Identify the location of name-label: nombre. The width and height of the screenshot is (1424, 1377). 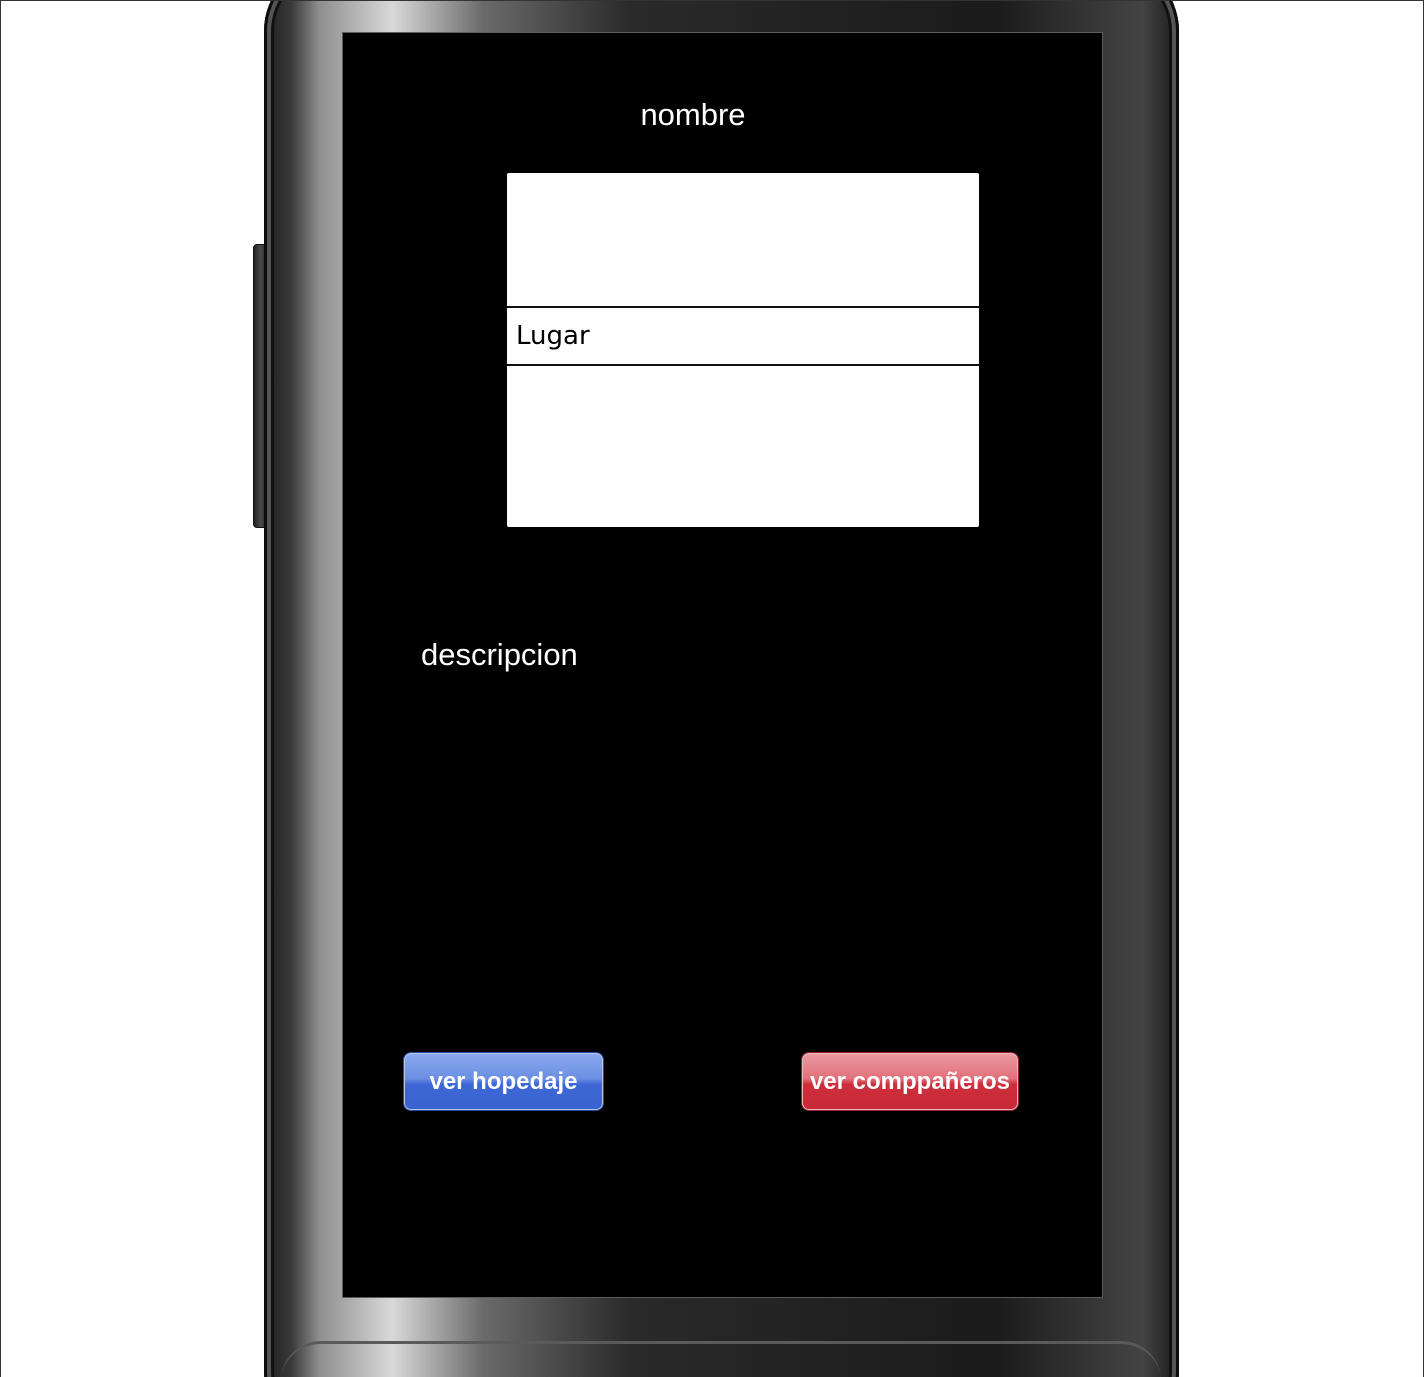
(693, 114).